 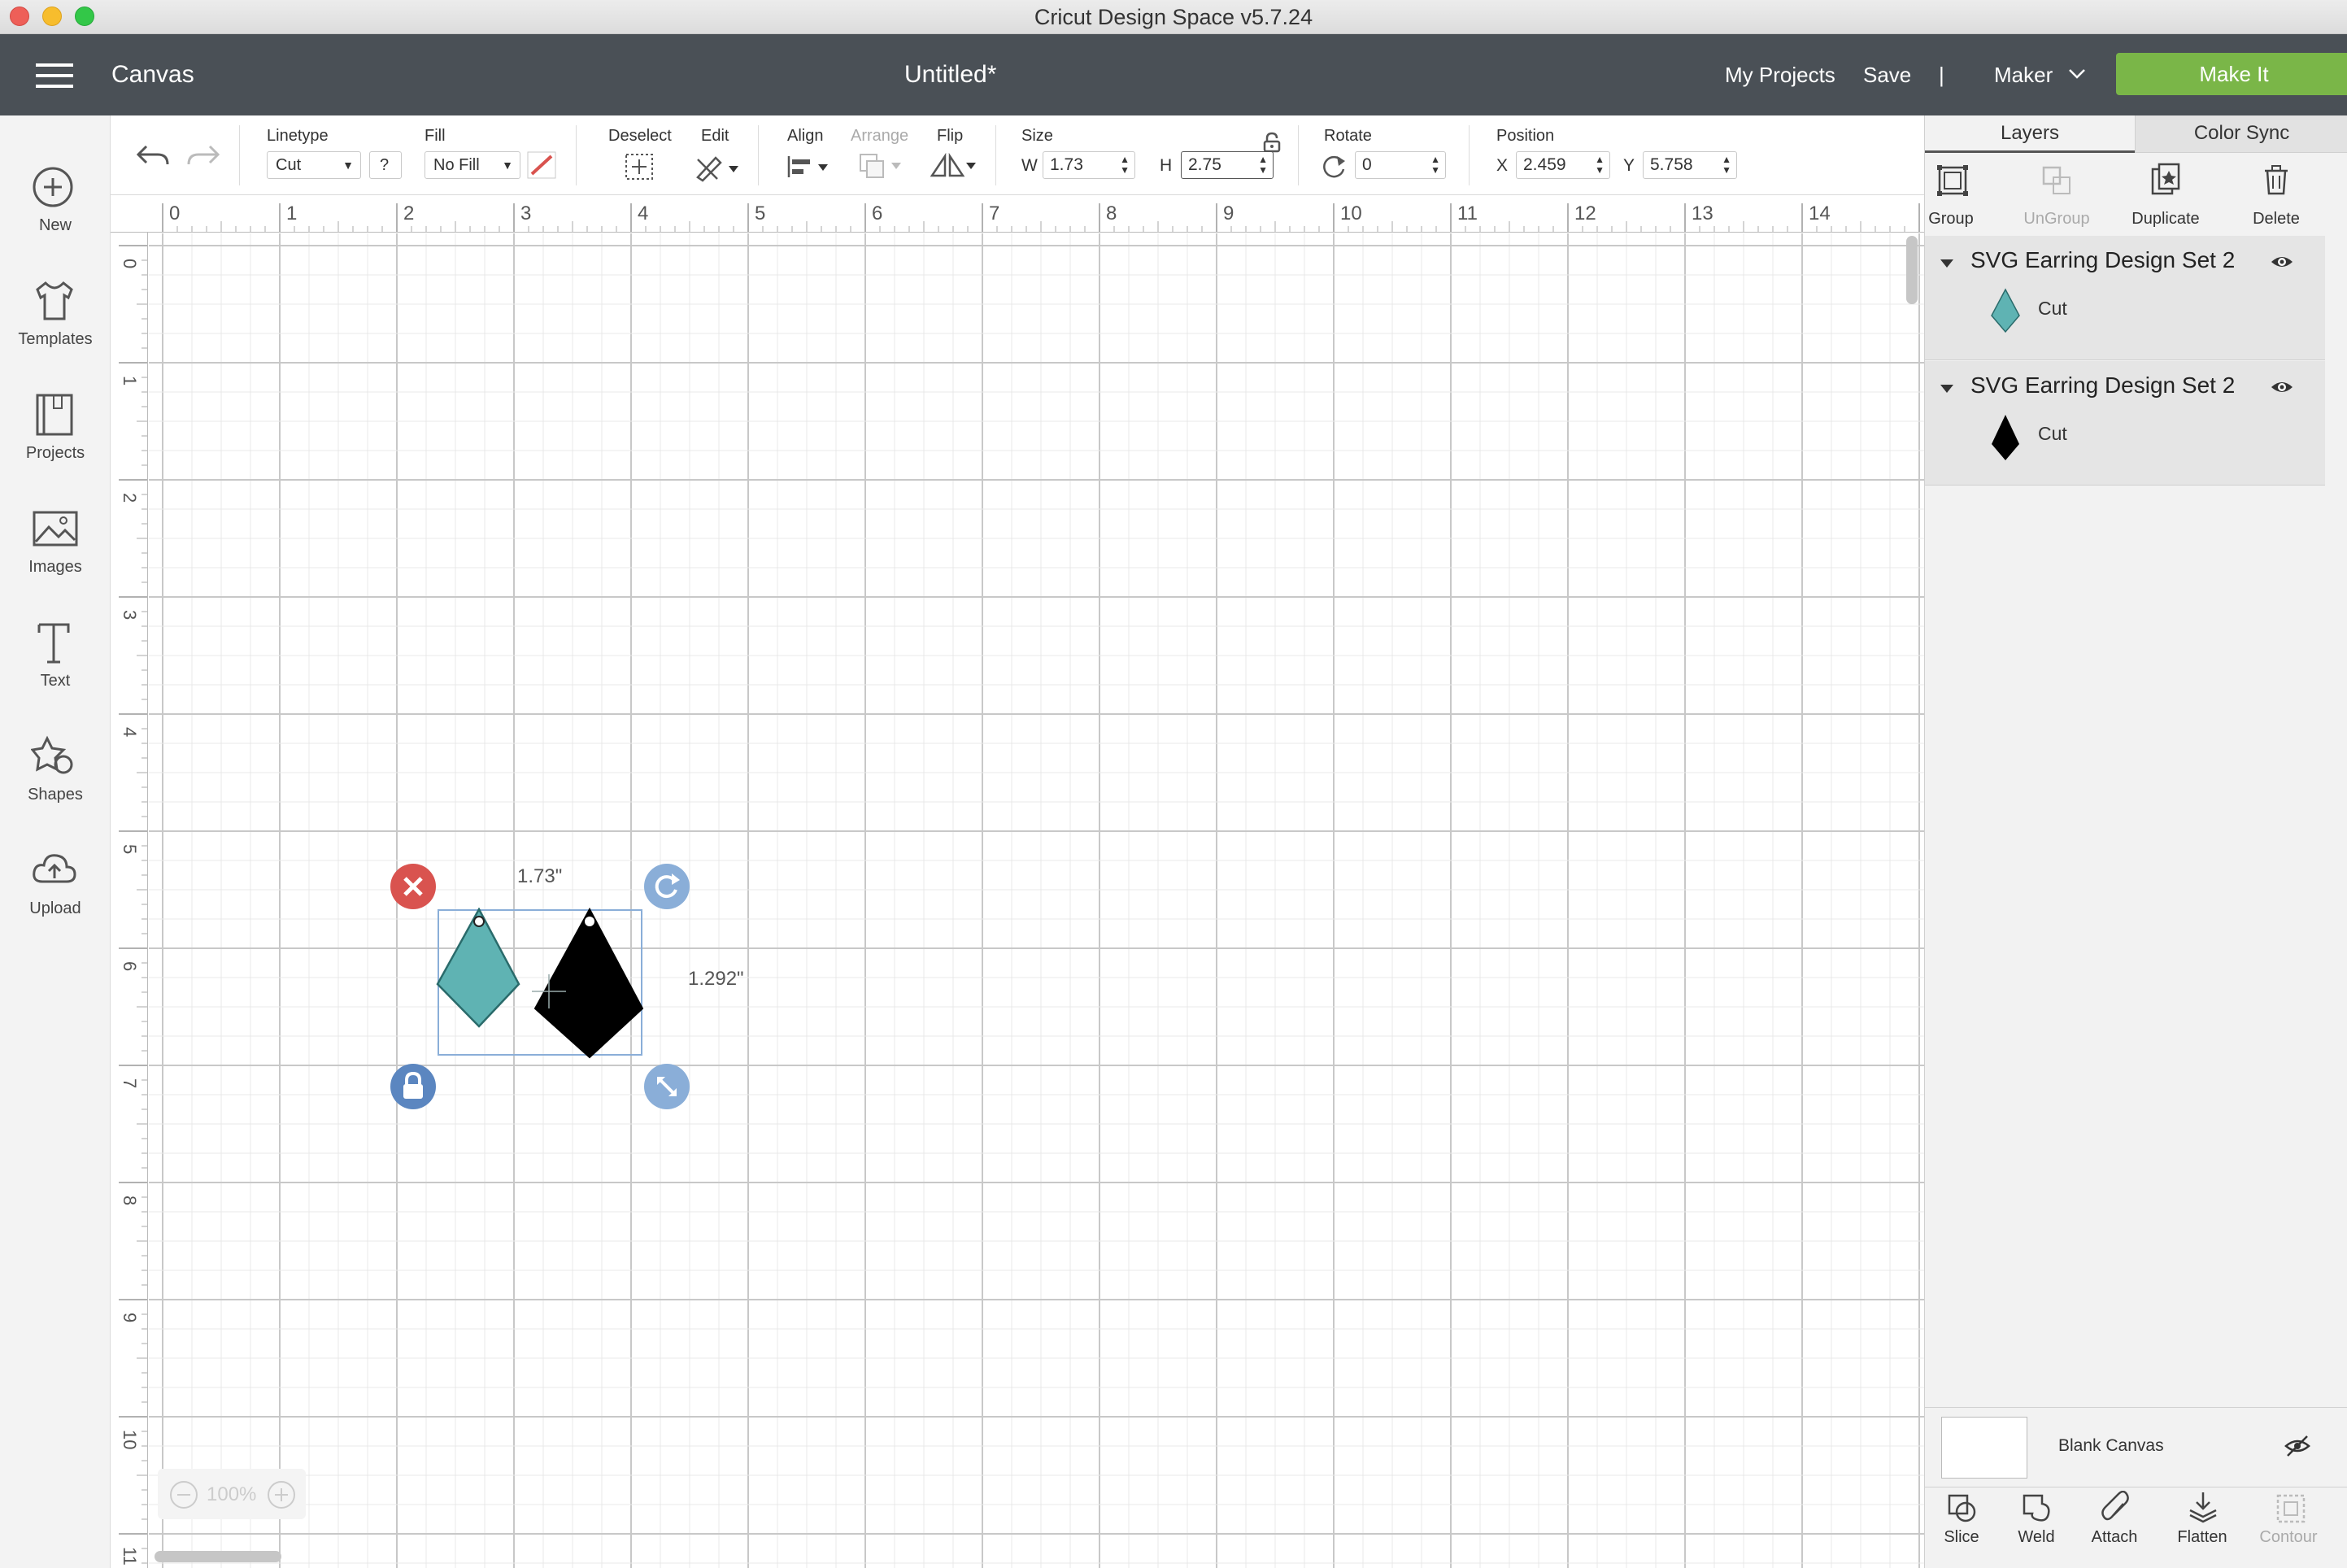 I want to click on sidebar-item-label: Shapes, so click(x=56, y=795).